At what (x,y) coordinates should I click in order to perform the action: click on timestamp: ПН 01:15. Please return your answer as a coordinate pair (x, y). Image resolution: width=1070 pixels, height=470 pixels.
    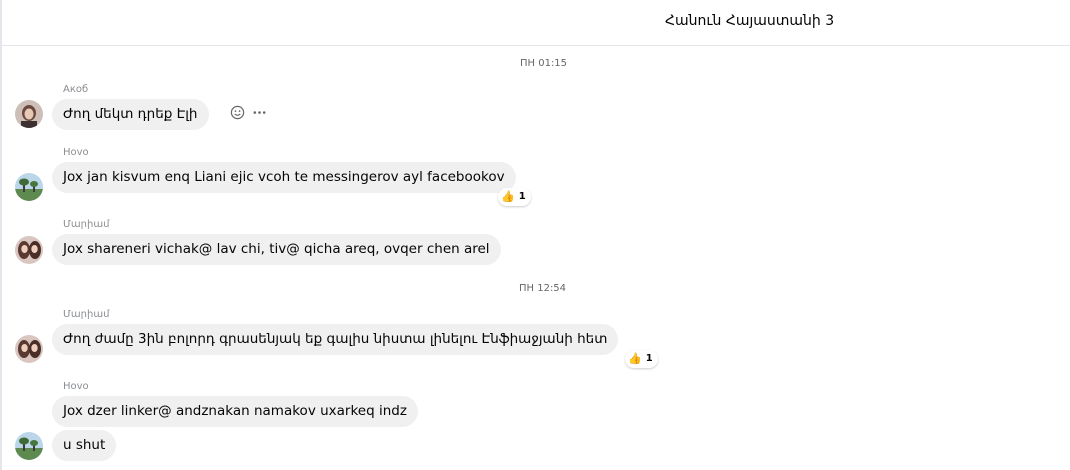
    Looking at the image, I should click on (544, 63).